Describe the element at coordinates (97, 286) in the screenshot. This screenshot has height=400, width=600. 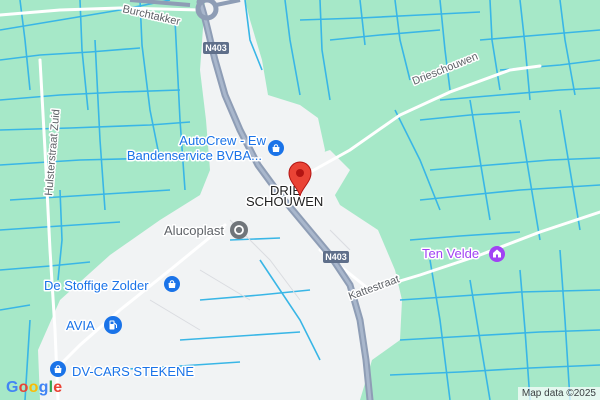
I see `stoffige-label: De Stoffige Zolder` at that location.